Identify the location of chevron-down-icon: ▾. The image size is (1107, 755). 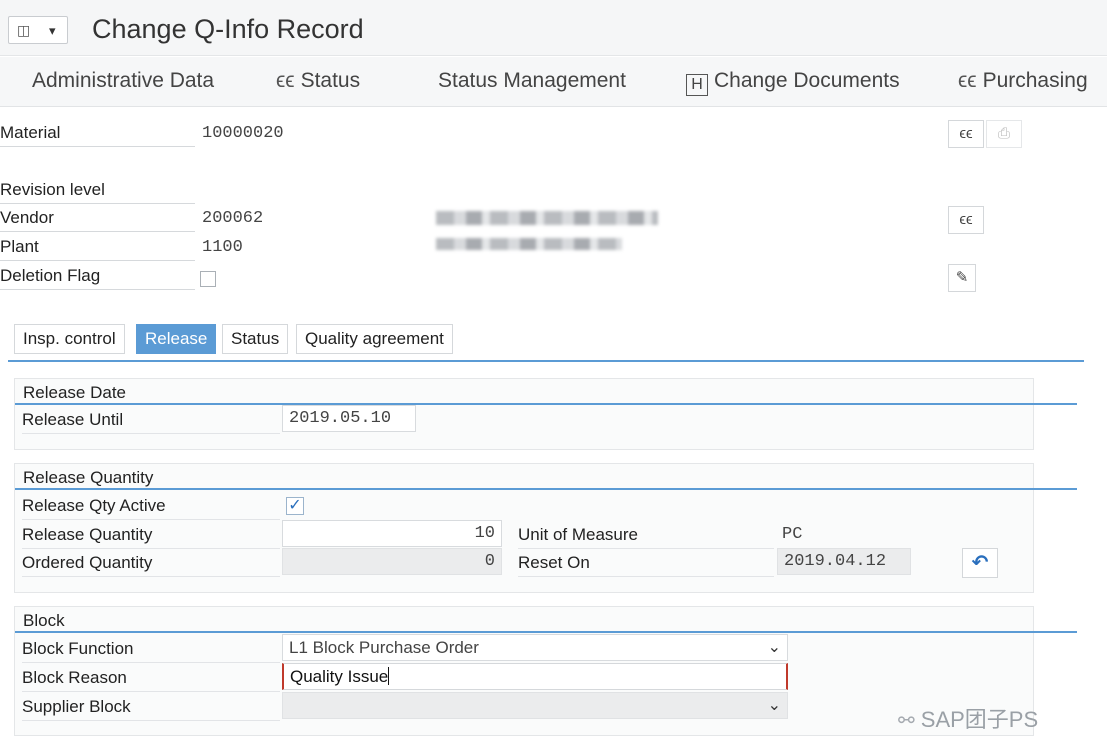
(52, 30).